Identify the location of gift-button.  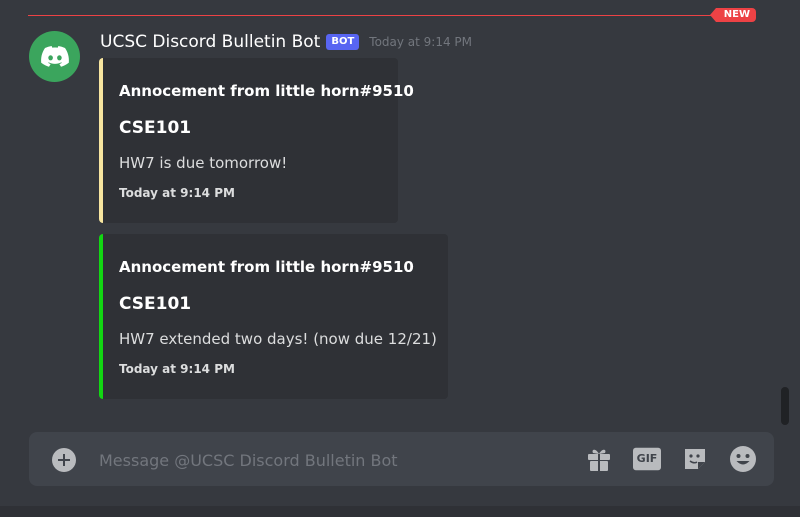
(599, 459).